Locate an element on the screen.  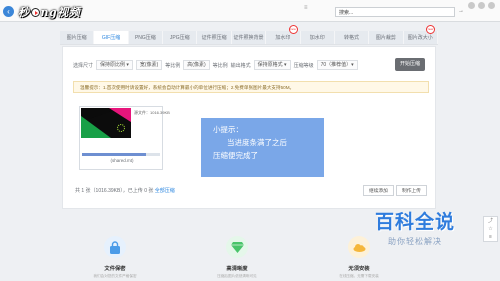
lock-icon is located at coordinates (115, 247).